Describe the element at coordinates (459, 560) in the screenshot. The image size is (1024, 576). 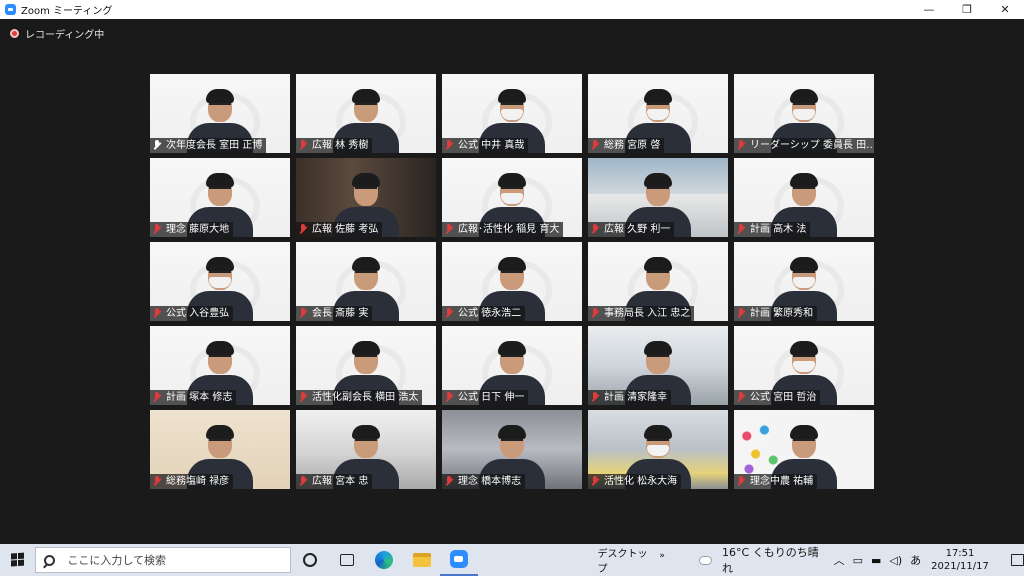
I see `zoom-taskbar-button` at that location.